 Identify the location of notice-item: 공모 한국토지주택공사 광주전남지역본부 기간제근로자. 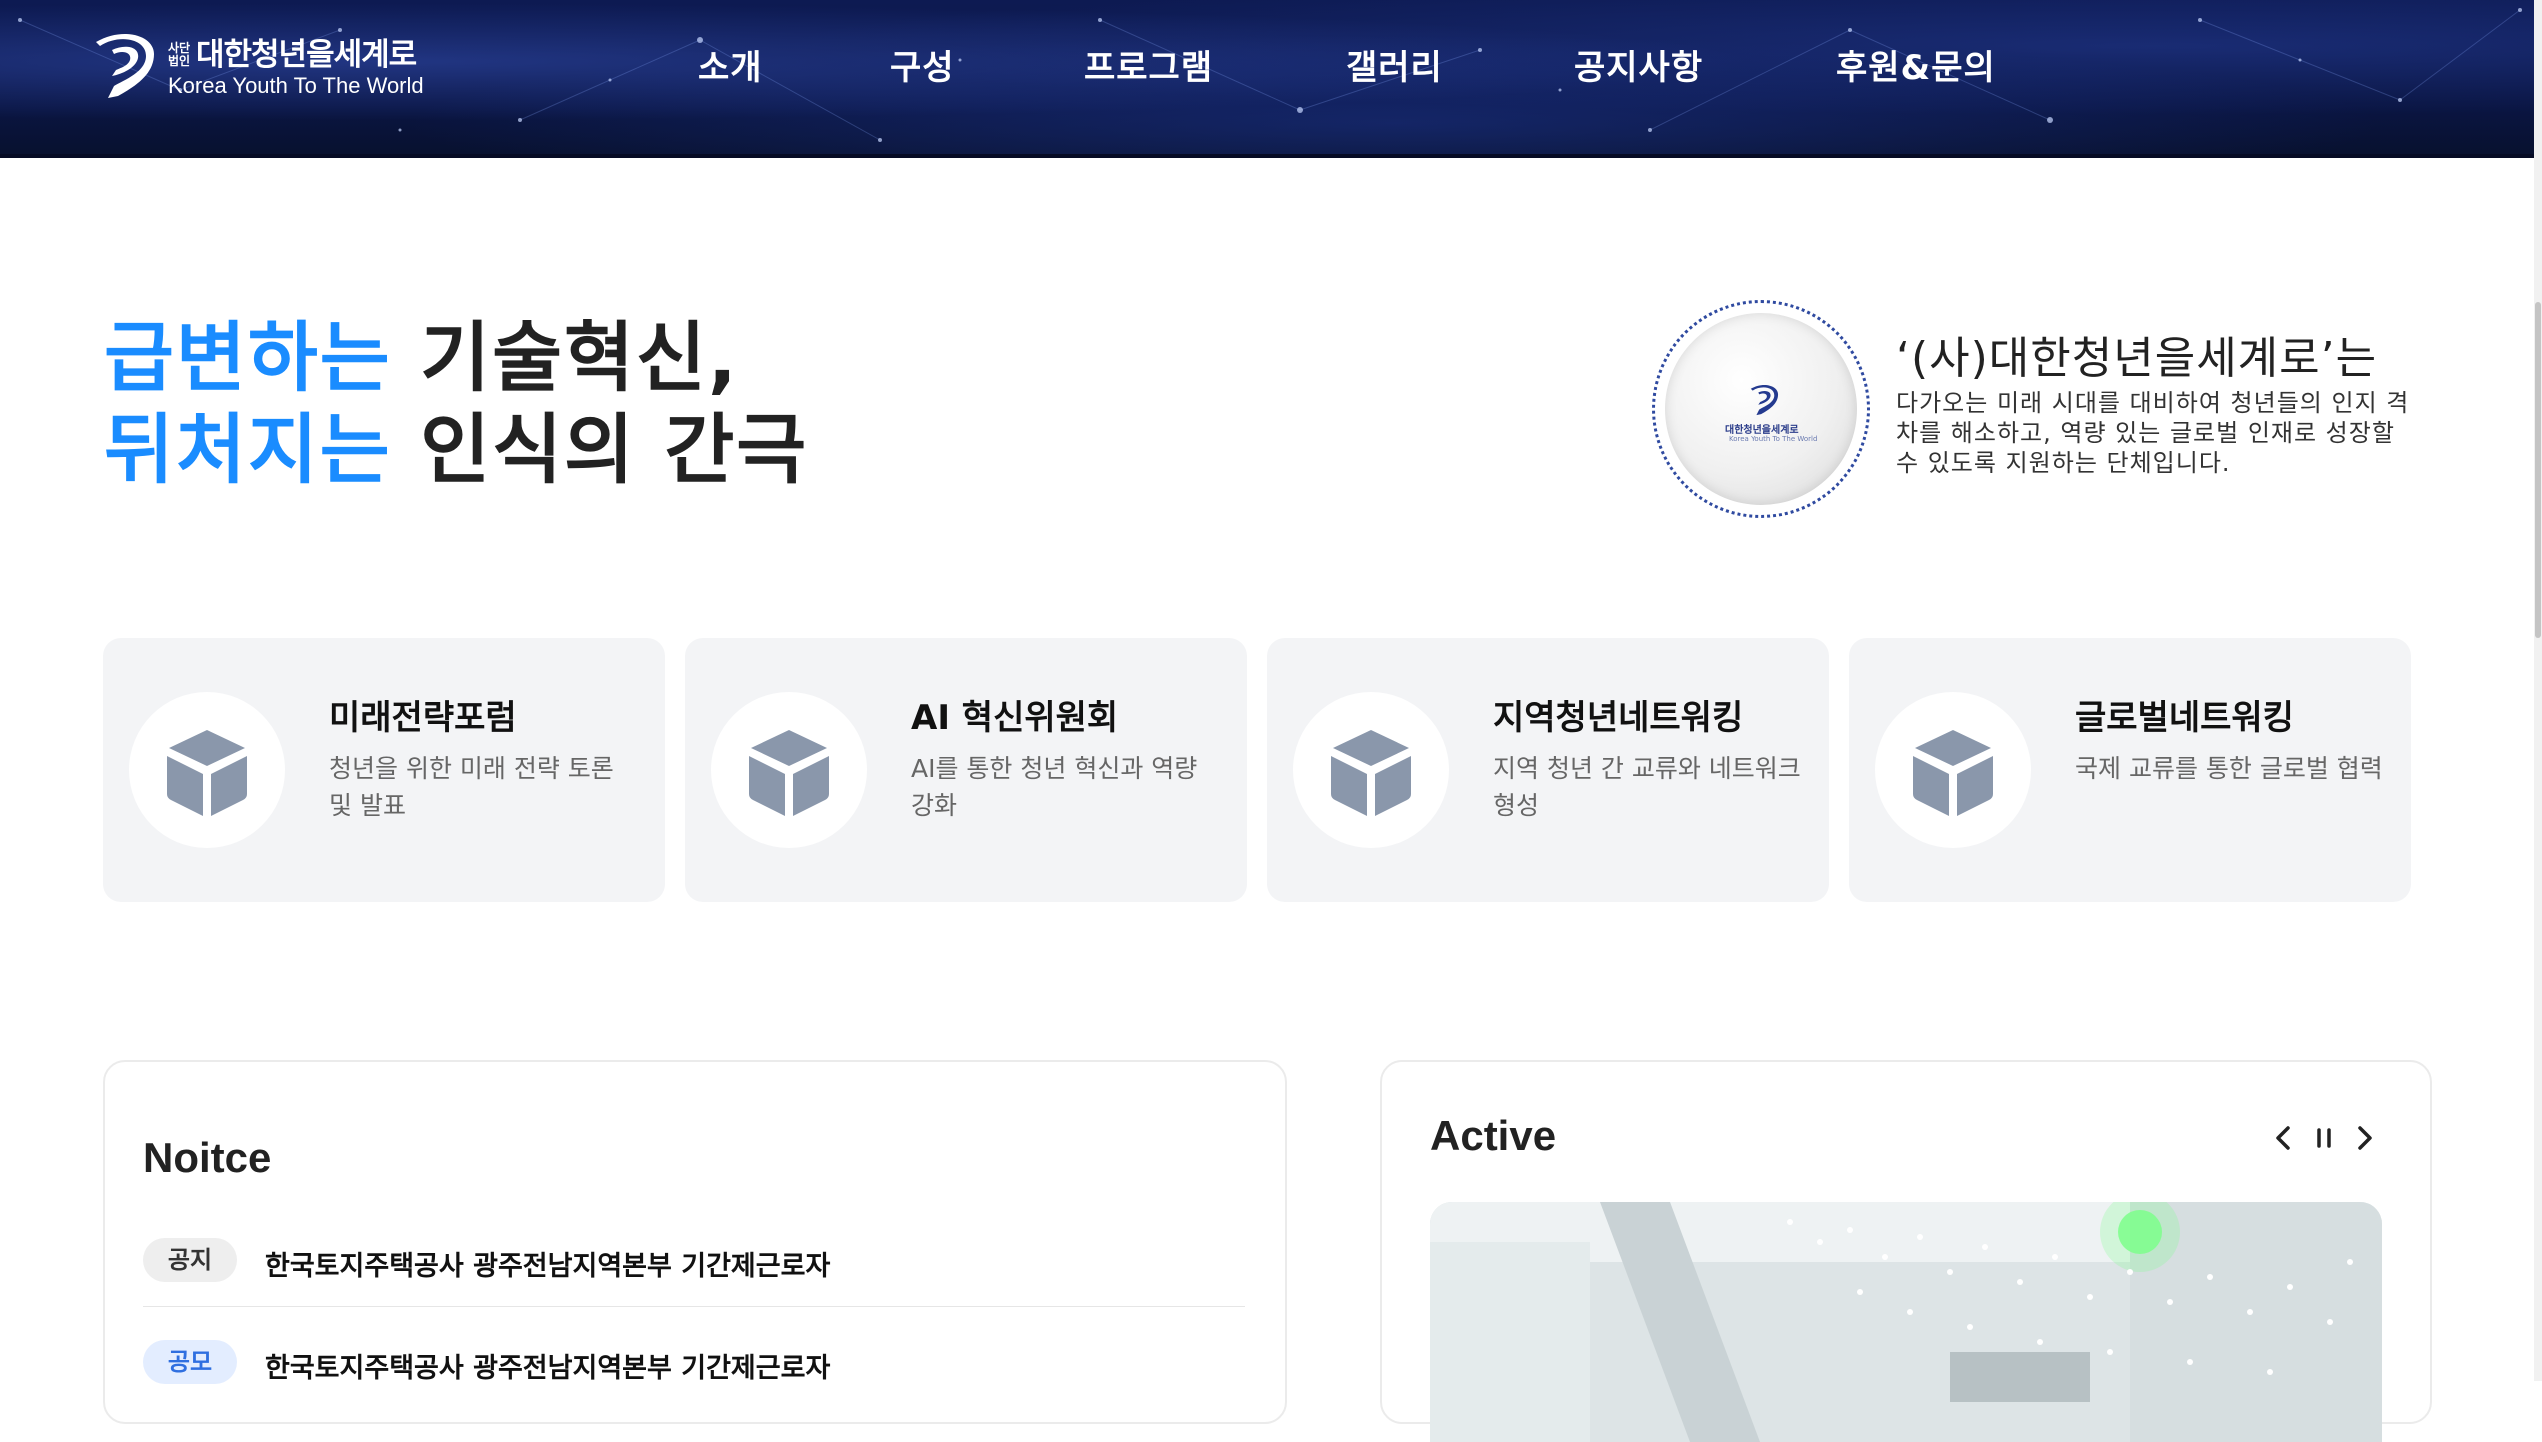
(694, 1367).